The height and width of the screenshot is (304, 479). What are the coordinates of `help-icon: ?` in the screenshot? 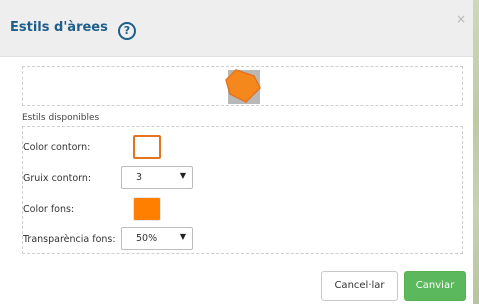 It's located at (127, 31).